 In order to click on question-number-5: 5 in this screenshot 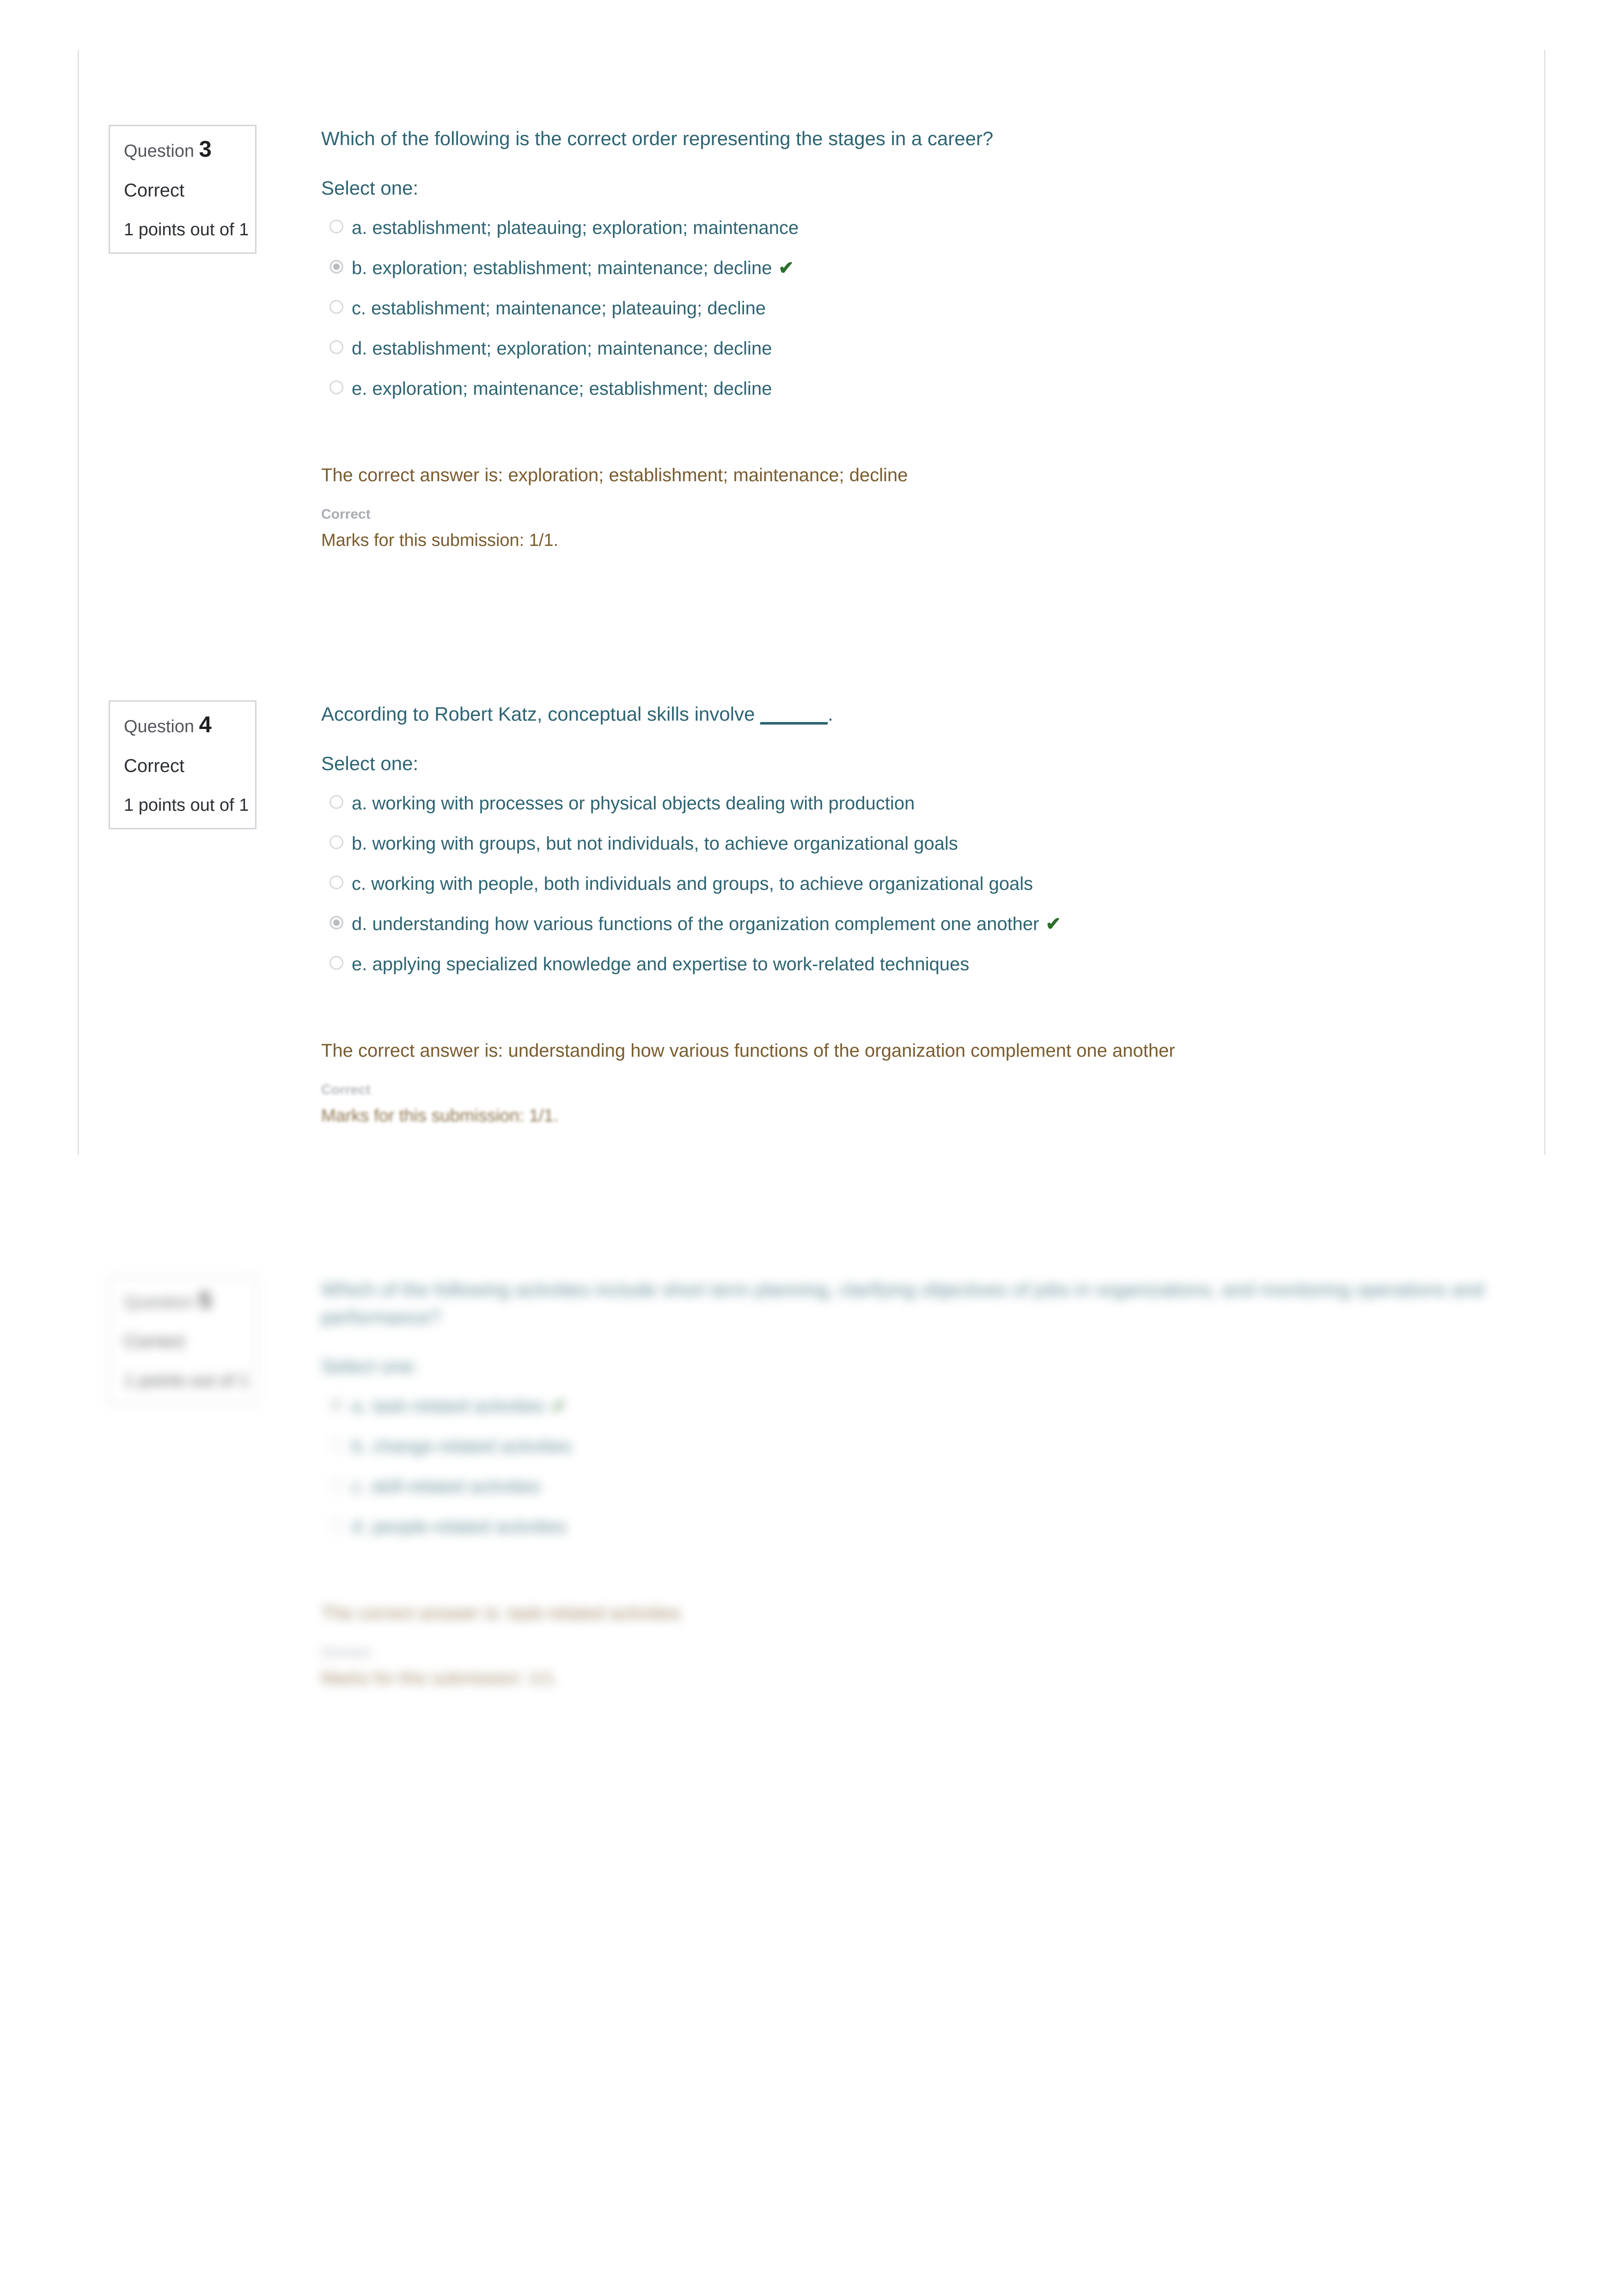, I will do `click(205, 1300)`.